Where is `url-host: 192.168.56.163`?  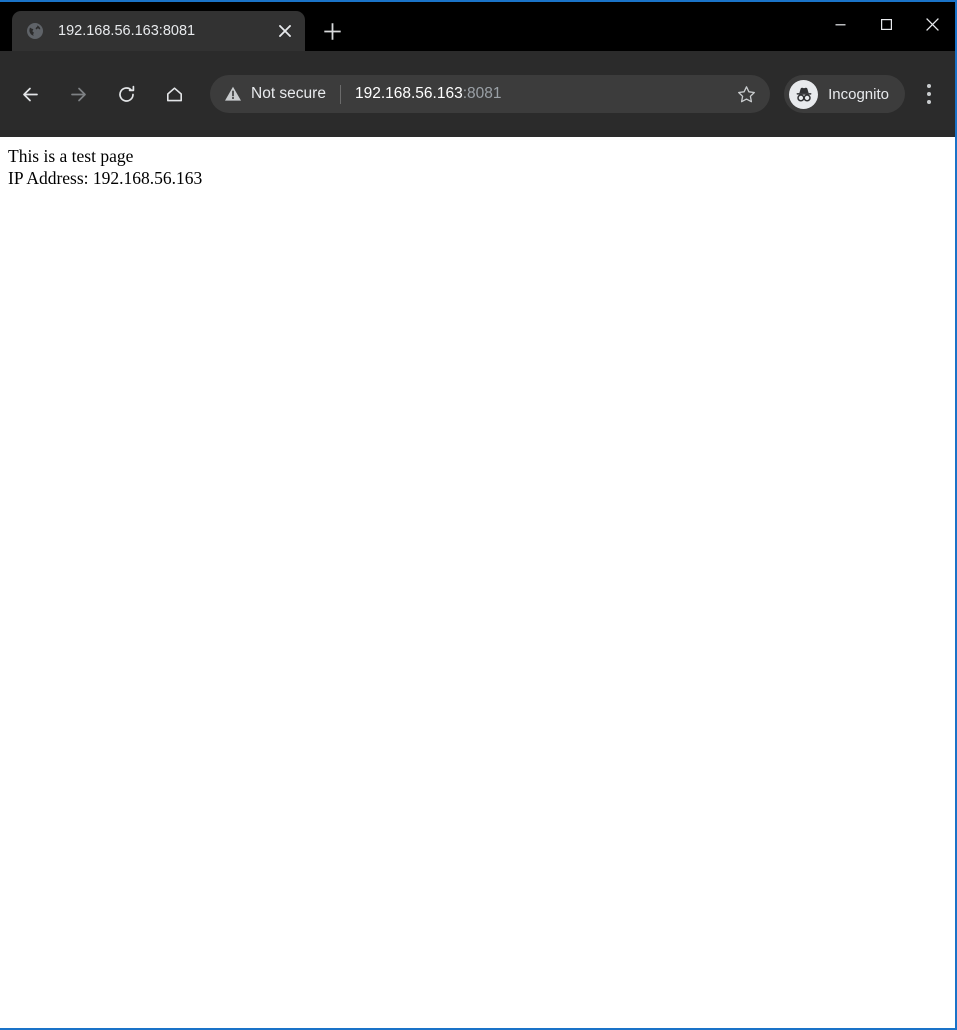 url-host: 192.168.56.163 is located at coordinates (408, 93).